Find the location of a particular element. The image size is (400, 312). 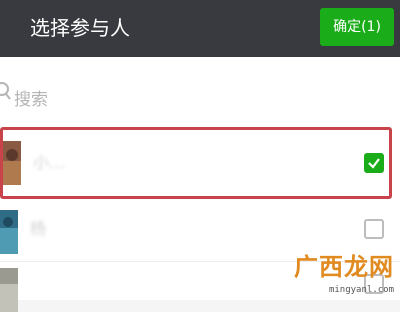

contact-name: 杨 is located at coordinates (38, 228).